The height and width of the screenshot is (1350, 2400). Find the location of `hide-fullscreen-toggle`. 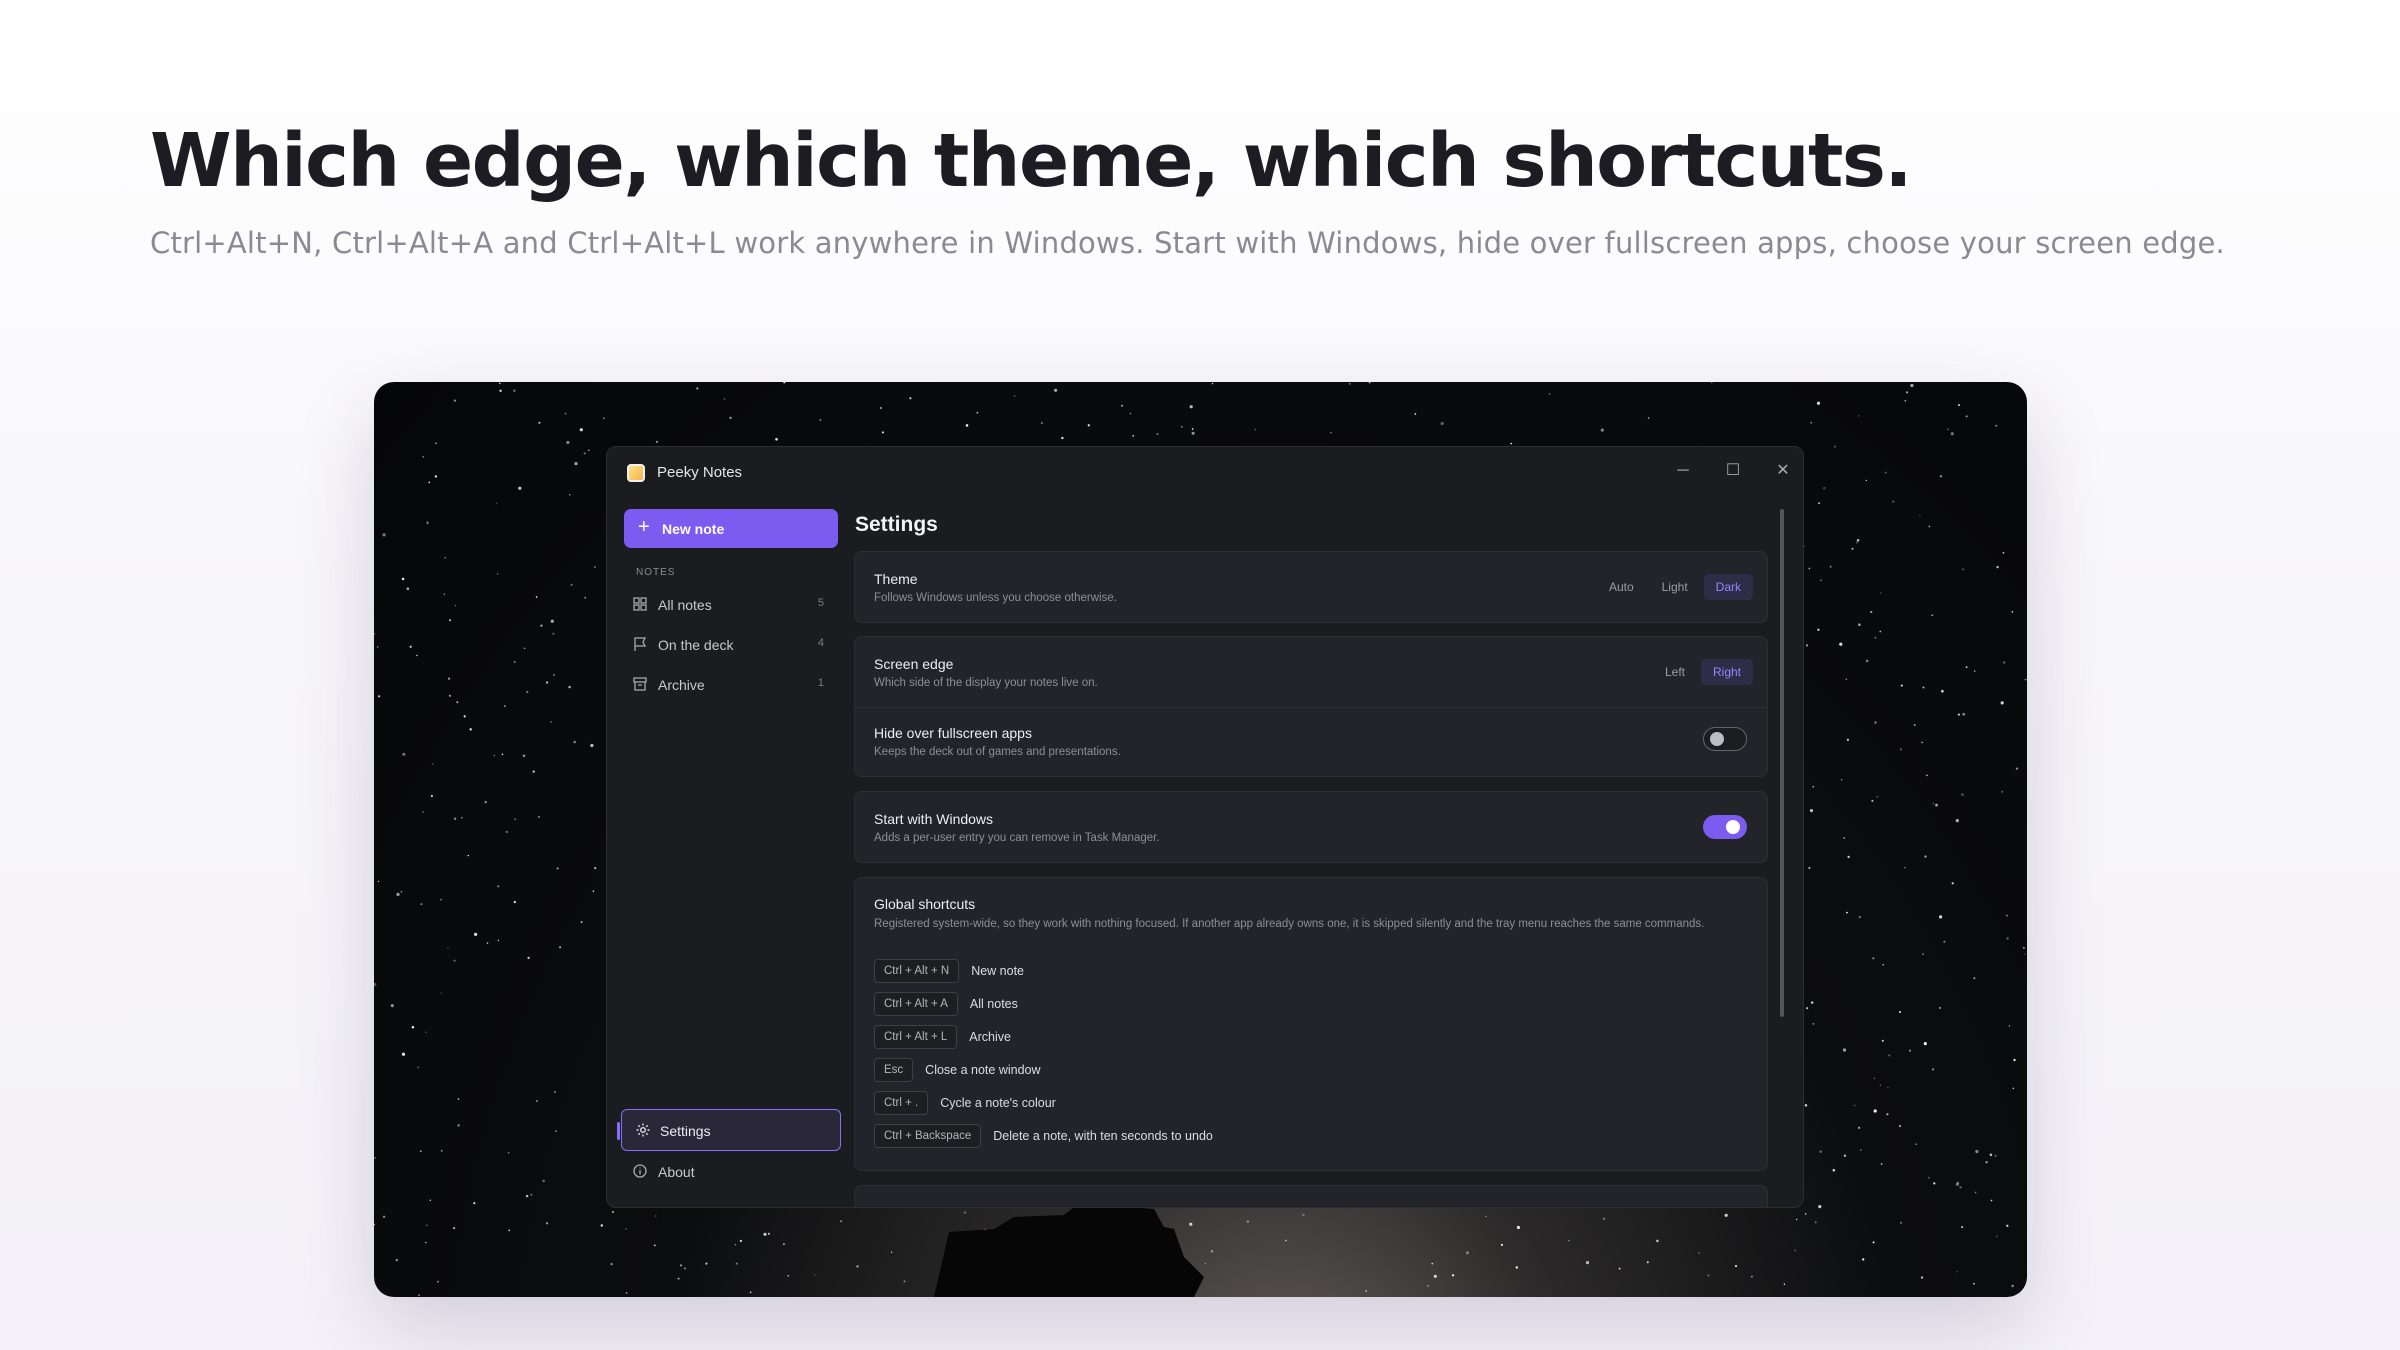

hide-fullscreen-toggle is located at coordinates (1725, 739).